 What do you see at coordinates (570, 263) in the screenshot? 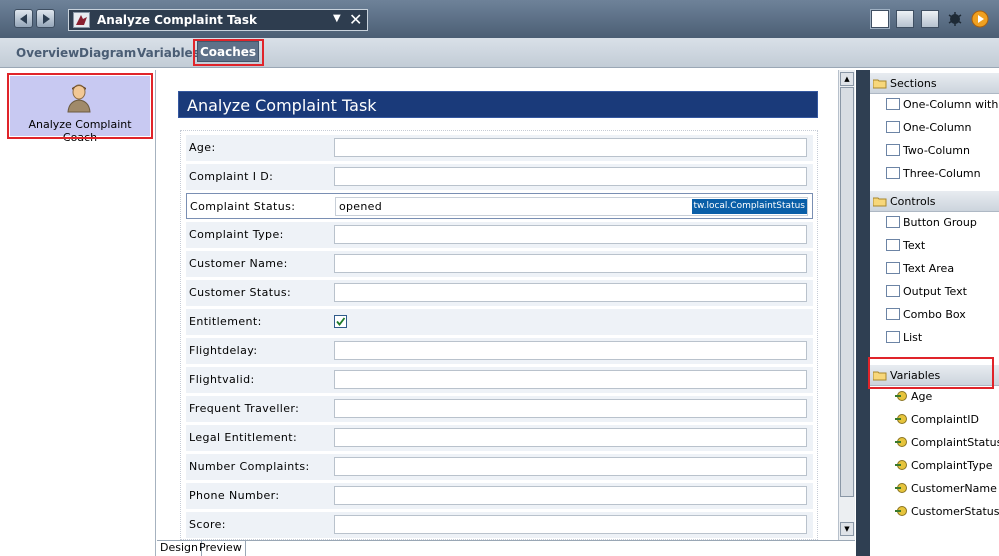
I see `customer-name-input` at bounding box center [570, 263].